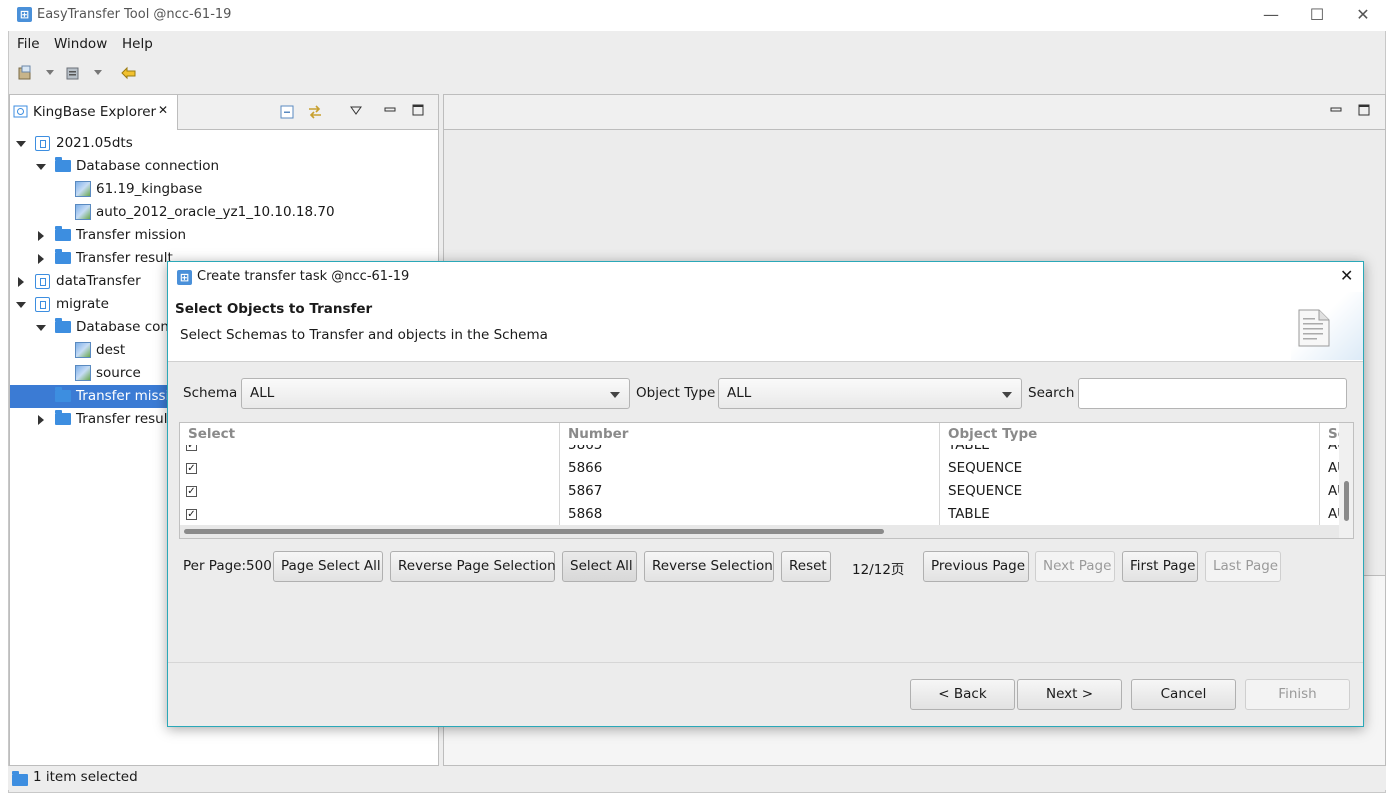 The image size is (1394, 801). Describe the element at coordinates (224, 235) in the screenshot. I see `tree-item-transfer-mission: Transfer mission` at that location.